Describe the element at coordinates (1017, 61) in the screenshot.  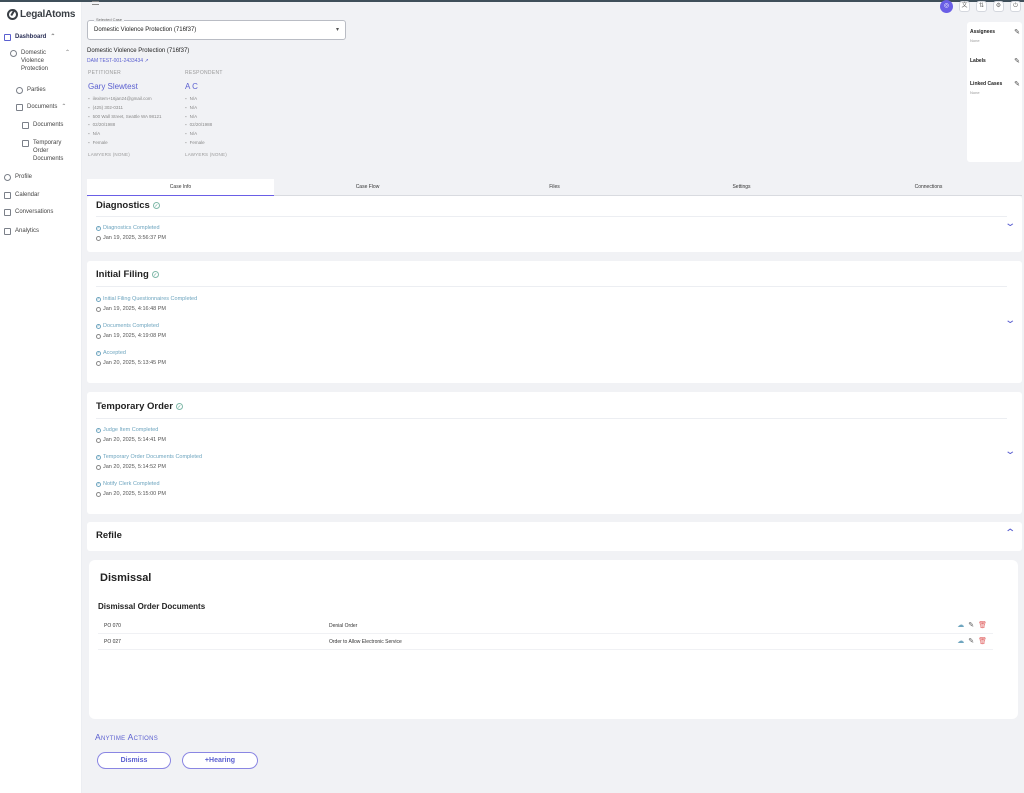
I see `edit-labels-icon: ✎` at that location.